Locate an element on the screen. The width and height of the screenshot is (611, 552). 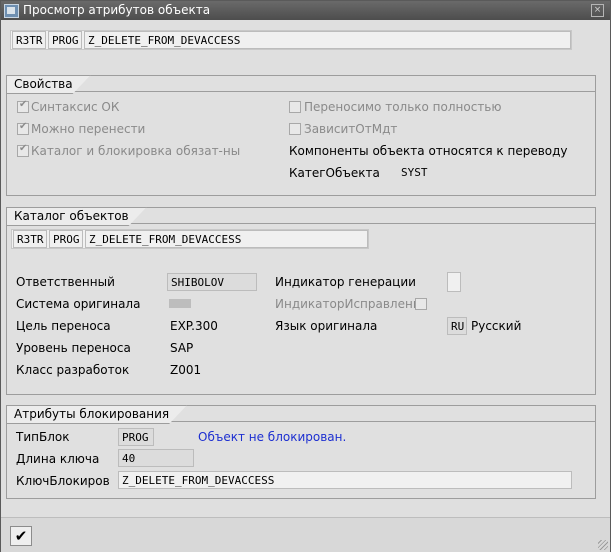
dev-class-value: Z001 is located at coordinates (186, 370).